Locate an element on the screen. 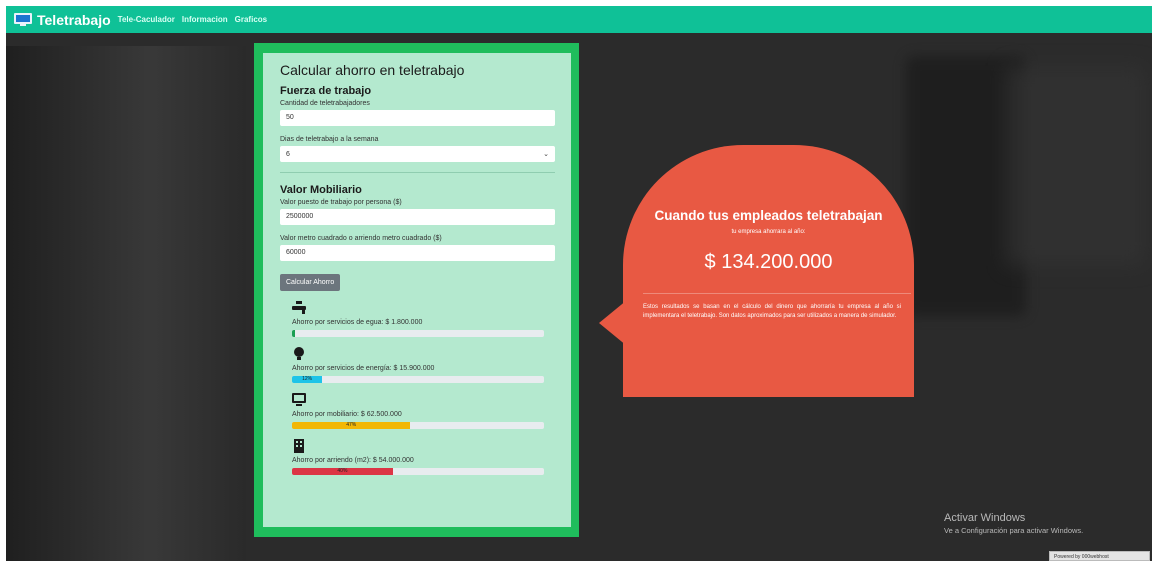  workers-input: 50 is located at coordinates (417, 118).